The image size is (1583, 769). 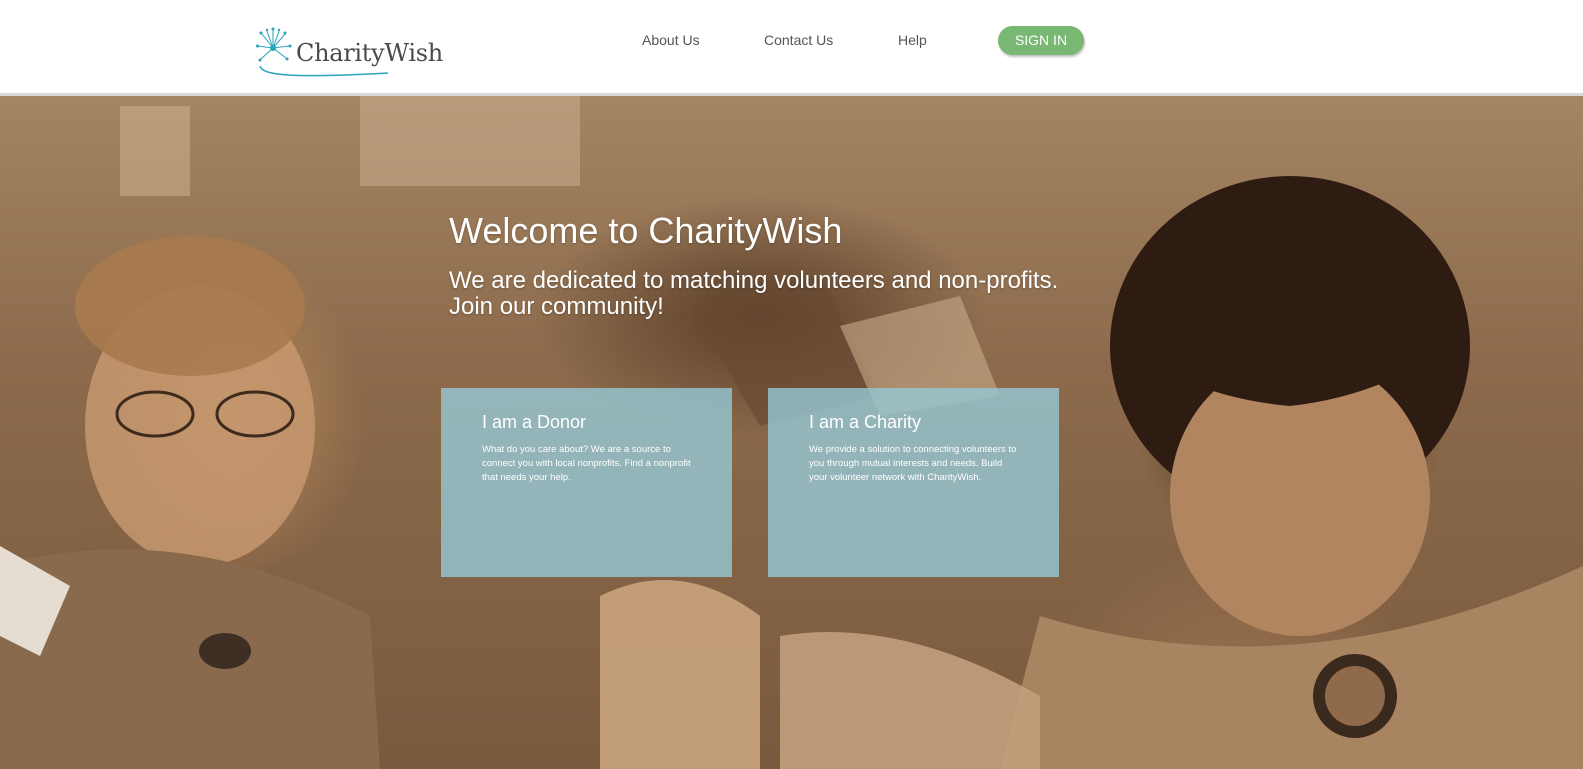 I want to click on charity-card-title: I am a Charity, so click(x=865, y=422).